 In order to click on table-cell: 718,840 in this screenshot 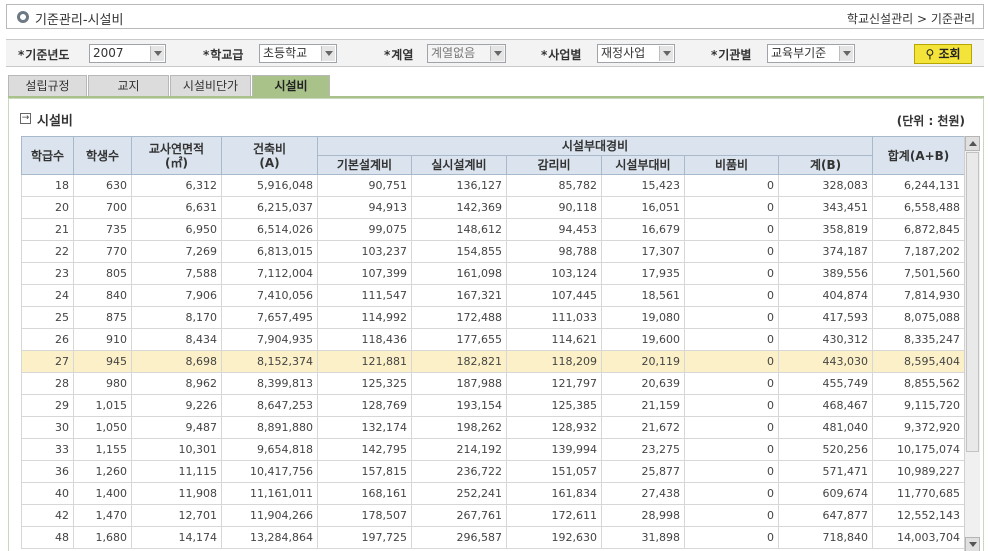, I will do `click(825, 537)`.